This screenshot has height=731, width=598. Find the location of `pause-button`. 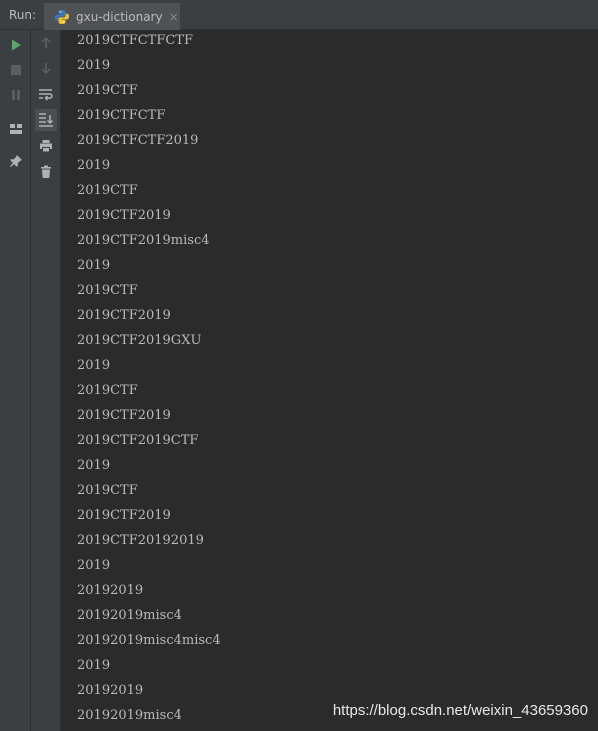

pause-button is located at coordinates (16, 95).